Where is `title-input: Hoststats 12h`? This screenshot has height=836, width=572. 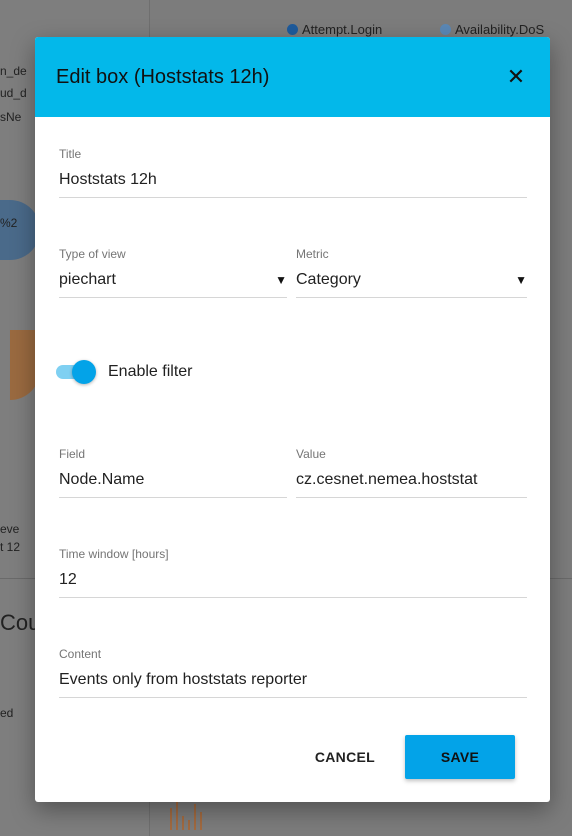 title-input: Hoststats 12h is located at coordinates (293, 184).